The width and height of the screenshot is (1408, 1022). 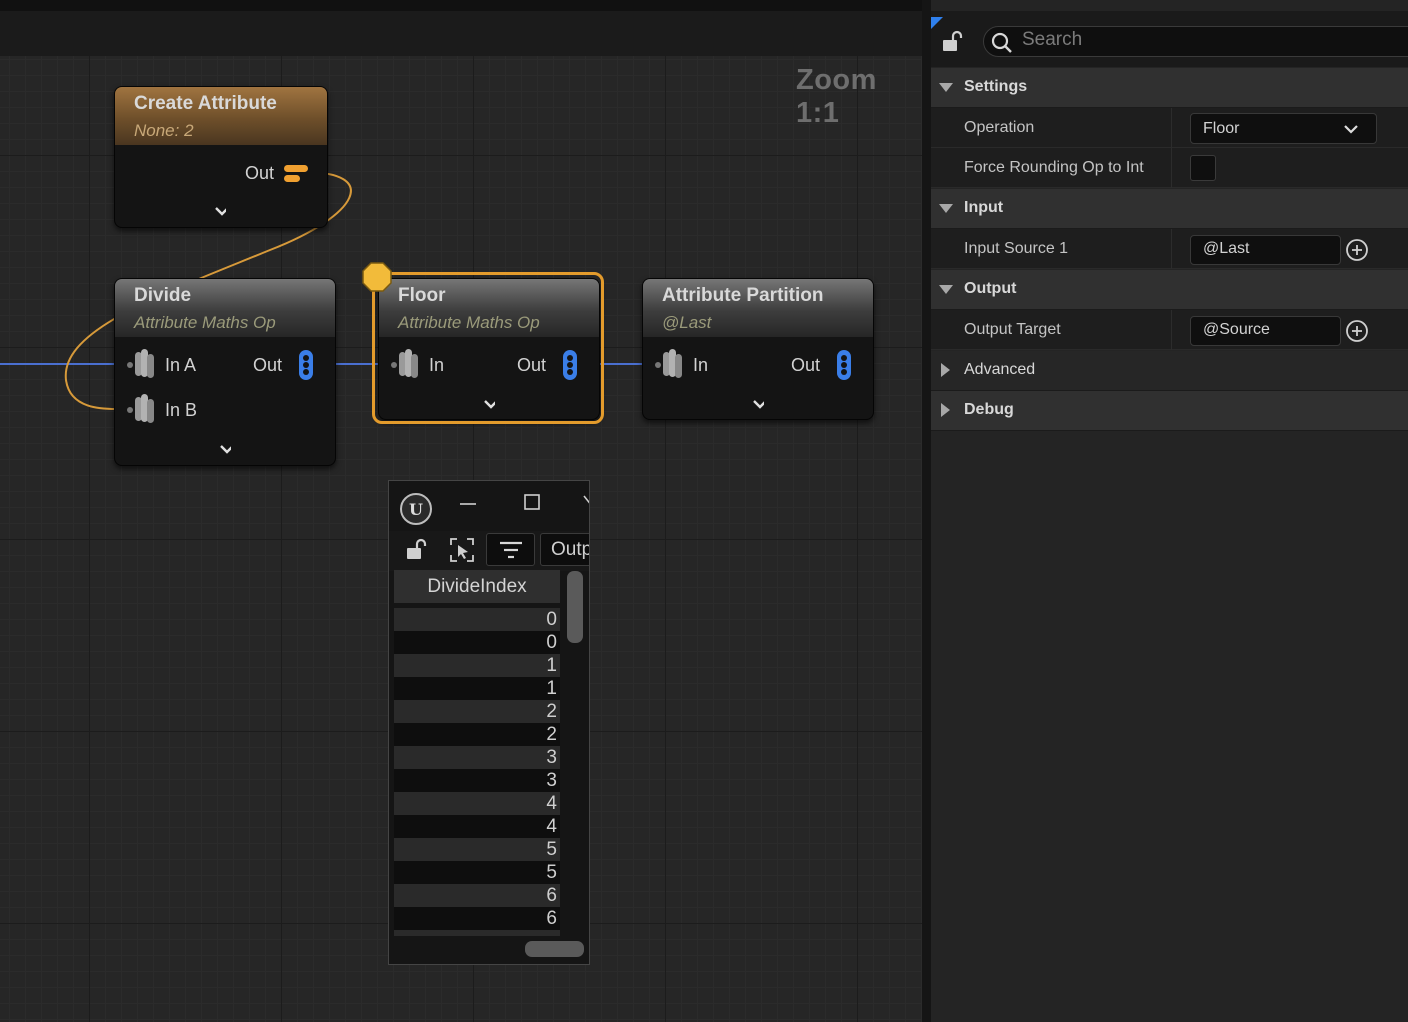 I want to click on category-settings: Settings, so click(x=1169, y=88).